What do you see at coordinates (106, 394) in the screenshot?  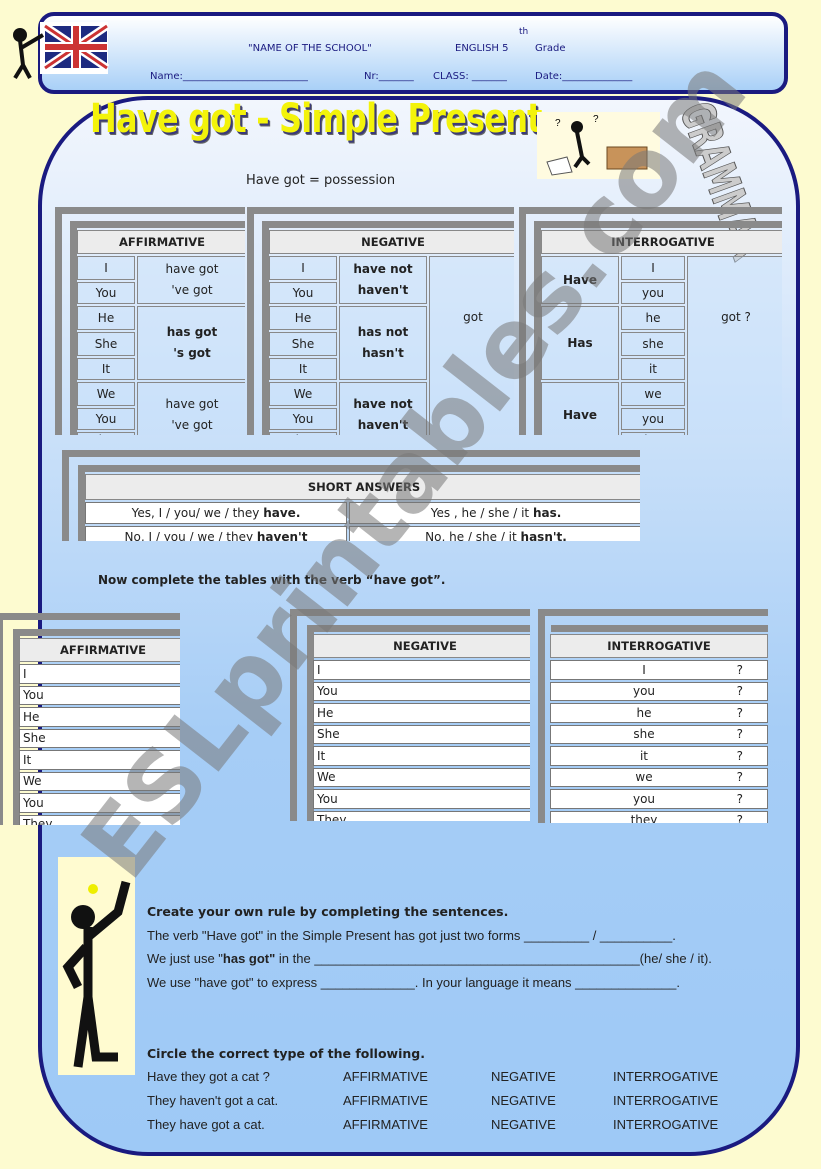 I see `pronoun-cell: We` at bounding box center [106, 394].